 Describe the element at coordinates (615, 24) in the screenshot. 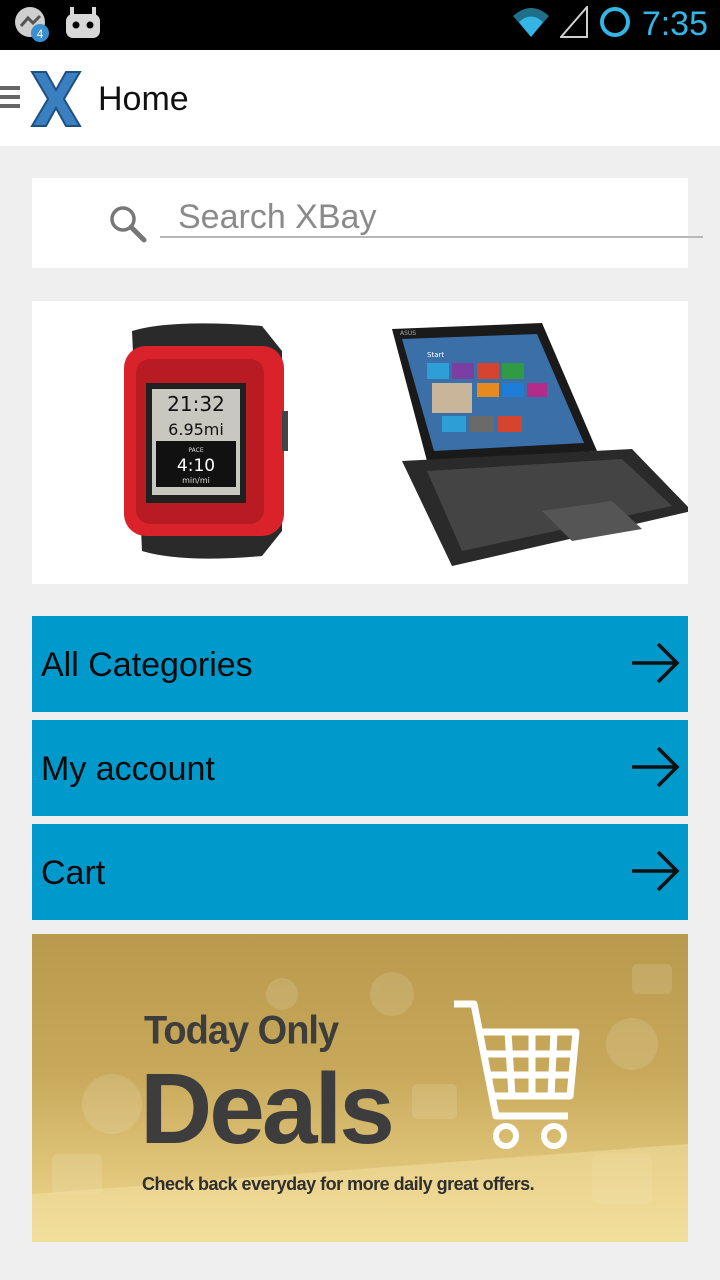

I see `battery-circle-icon` at that location.